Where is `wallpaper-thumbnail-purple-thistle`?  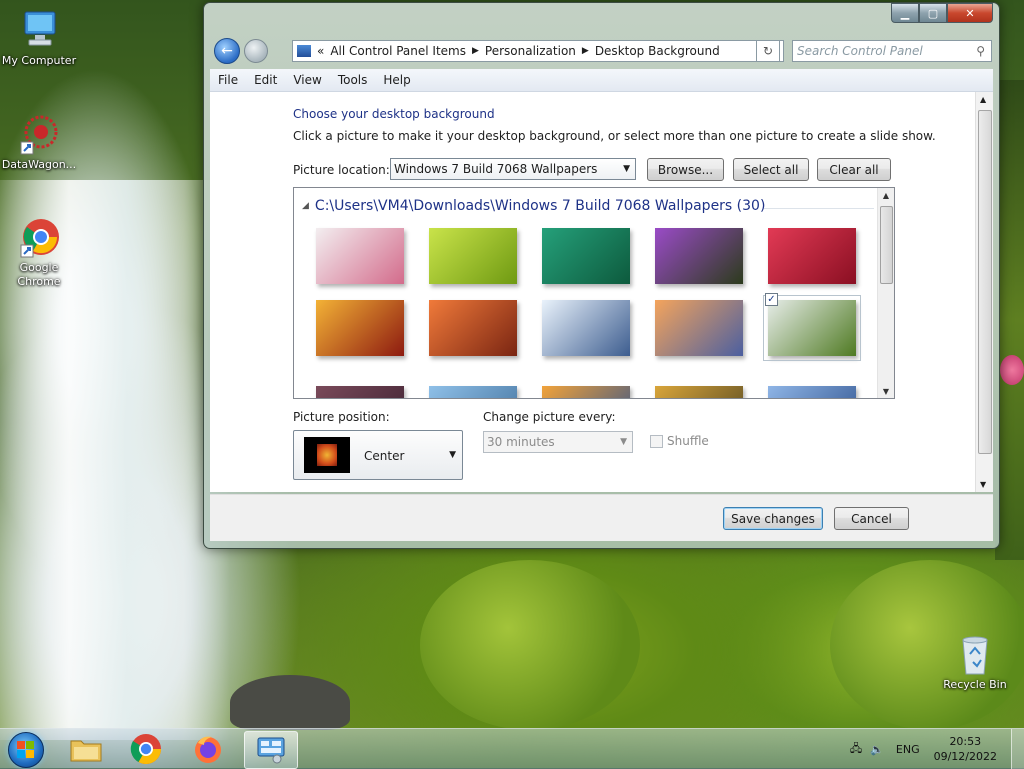 wallpaper-thumbnail-purple-thistle is located at coordinates (699, 256).